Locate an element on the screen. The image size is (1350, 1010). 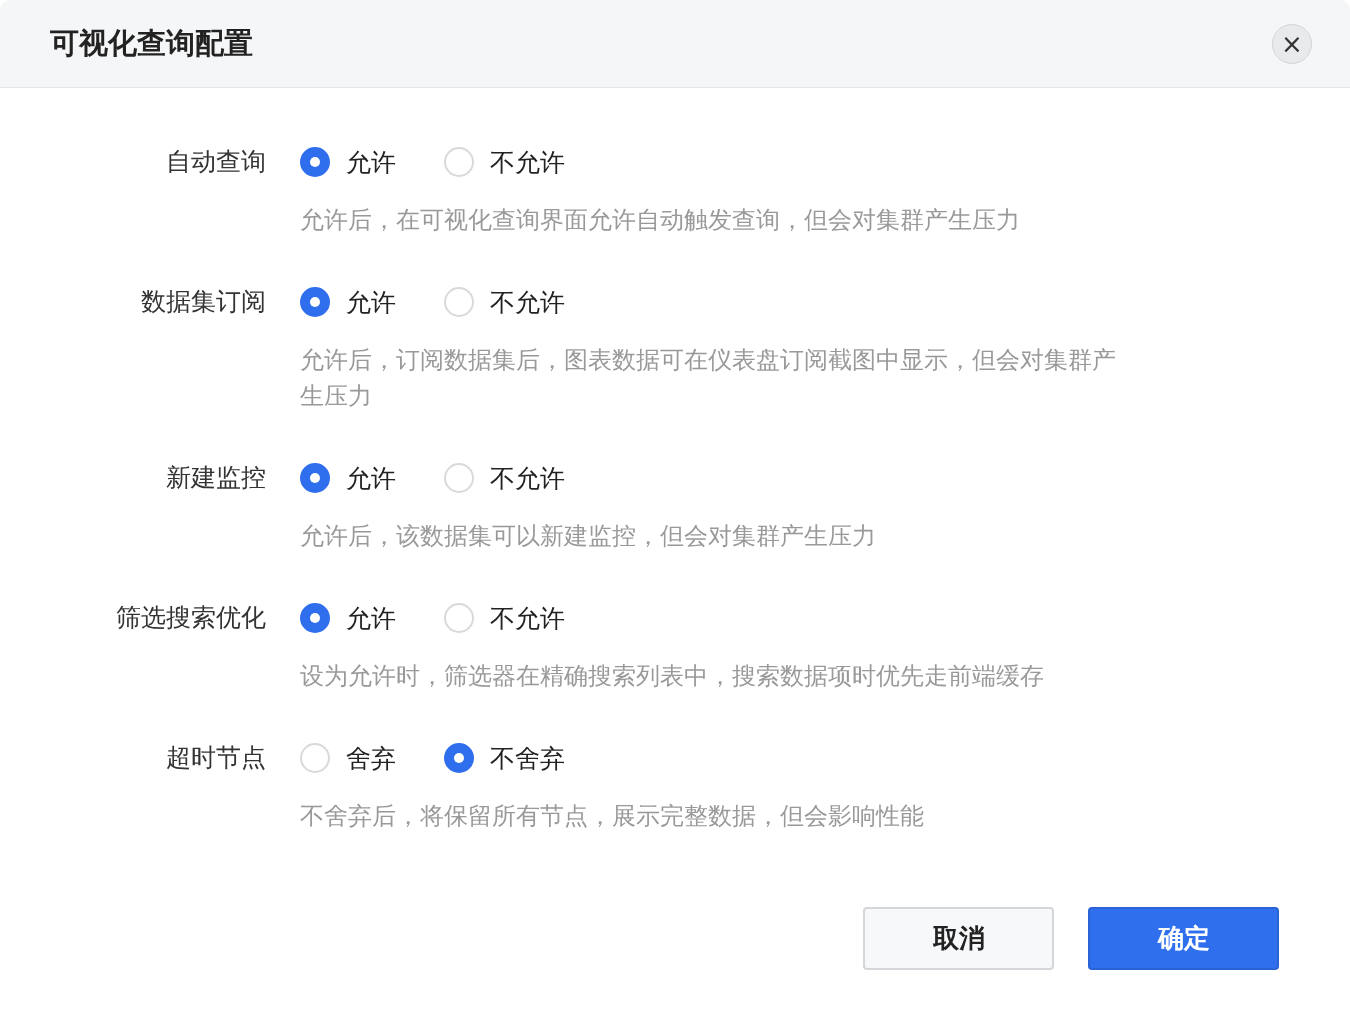
setting-label: 数据集订阅 is located at coordinates (203, 302).